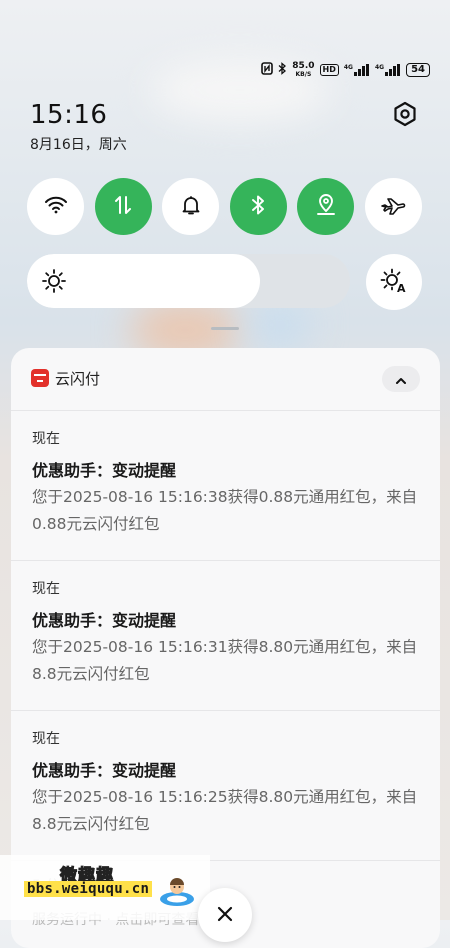 This screenshot has width=450, height=948. What do you see at coordinates (225, 379) in the screenshot?
I see `notification-group-header: 云闪付` at bounding box center [225, 379].